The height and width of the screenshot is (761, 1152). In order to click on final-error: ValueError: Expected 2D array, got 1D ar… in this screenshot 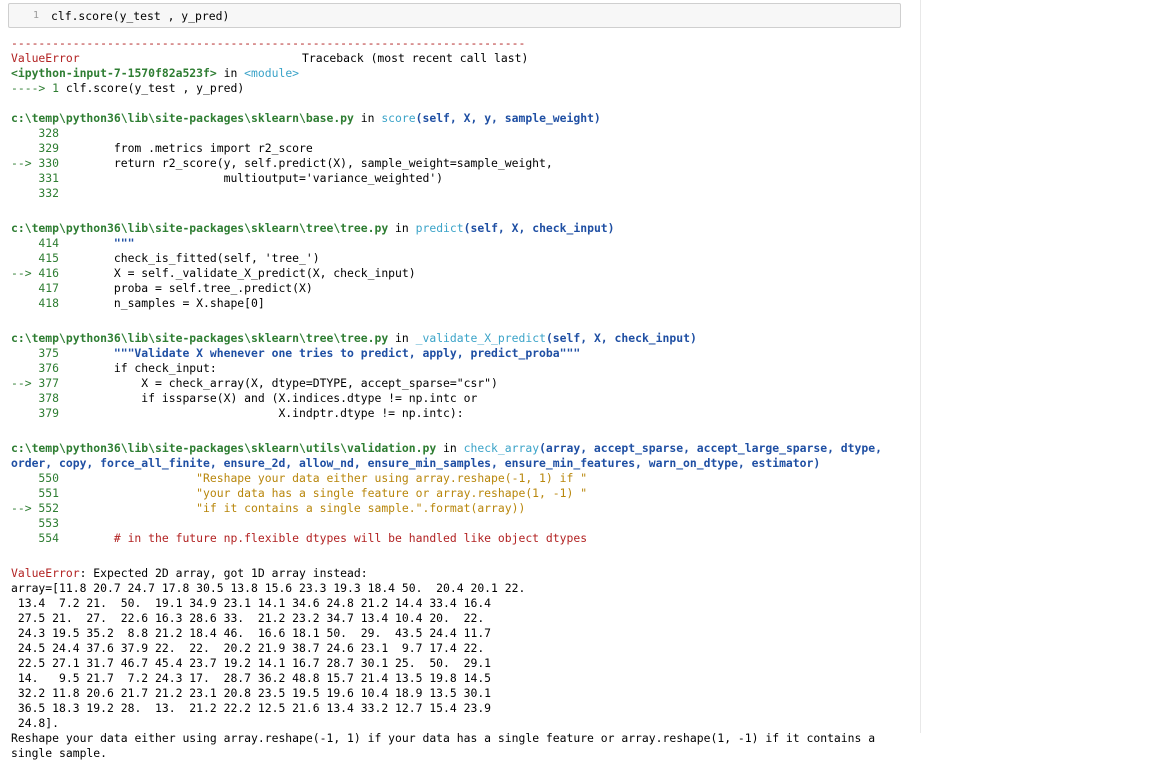, I will do `click(463, 573)`.